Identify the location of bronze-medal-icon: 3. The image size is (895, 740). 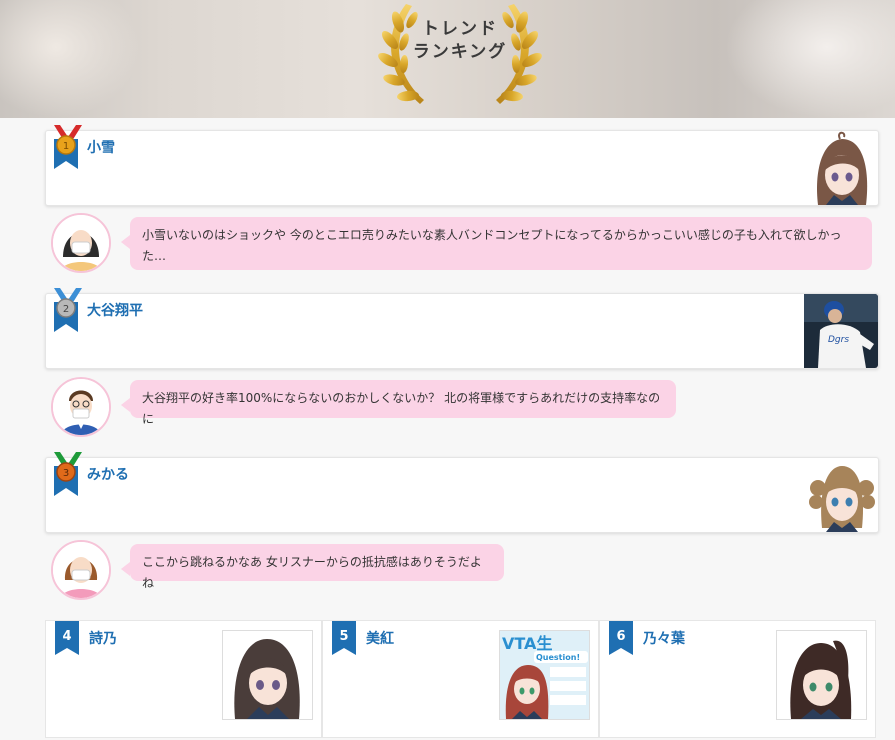
(68, 474).